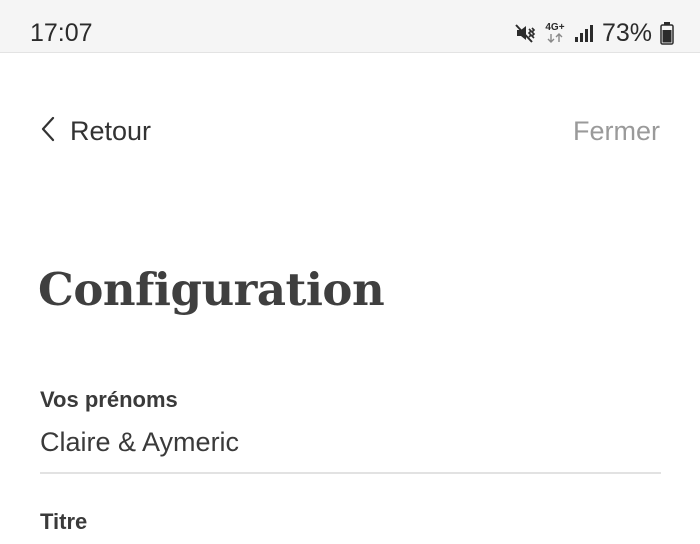  I want to click on status-bar: 17:07 4G+ 73%, so click(350, 26).